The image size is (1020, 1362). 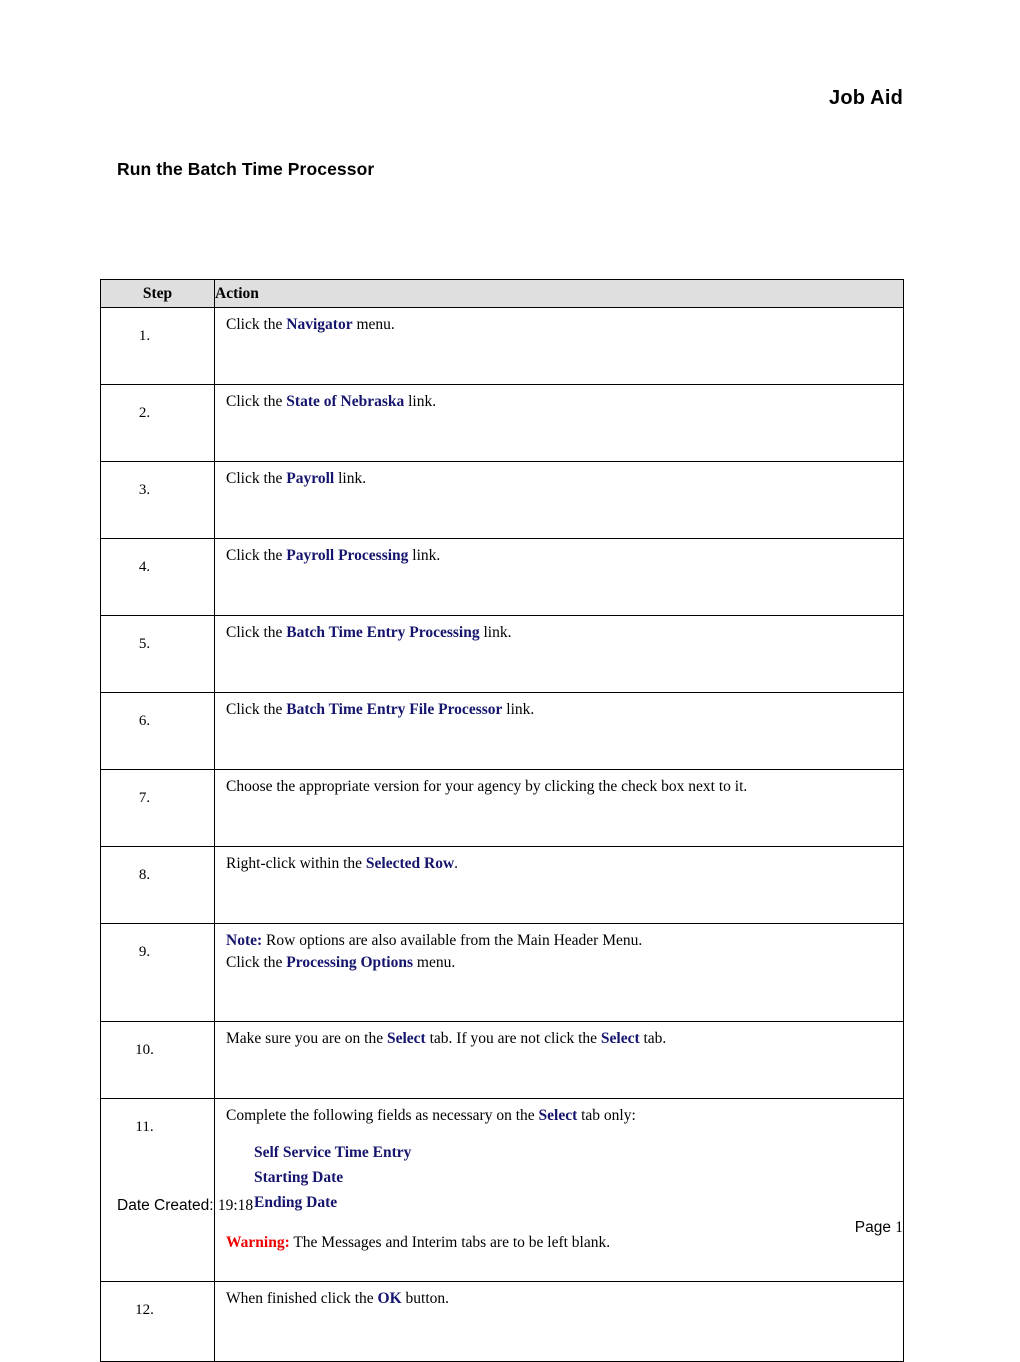 What do you see at coordinates (513, 1038) in the screenshot?
I see `action-text-mid: tab. If you are not click the` at bounding box center [513, 1038].